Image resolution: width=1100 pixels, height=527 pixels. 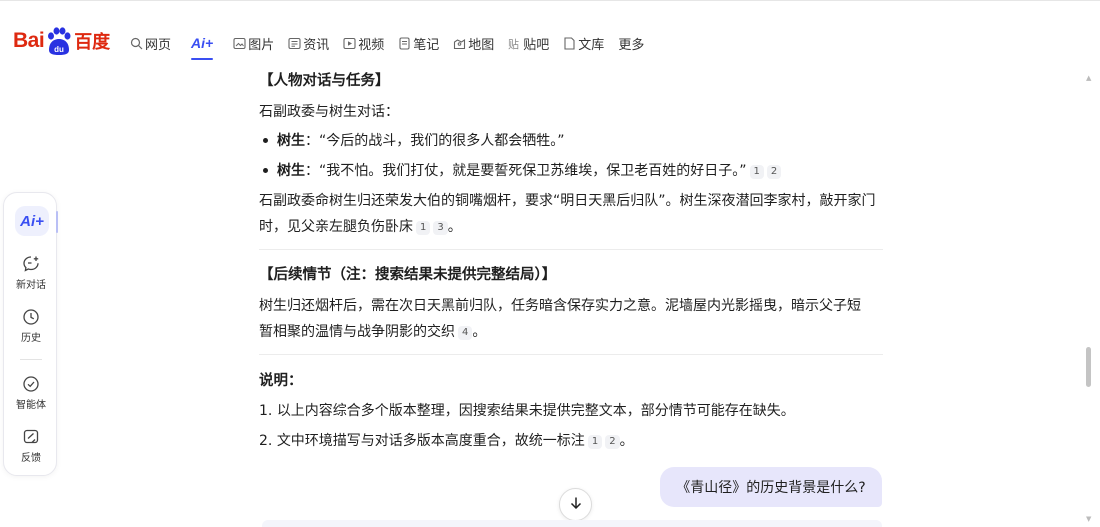 What do you see at coordinates (239, 43) in the screenshot?
I see `image-icon` at bounding box center [239, 43].